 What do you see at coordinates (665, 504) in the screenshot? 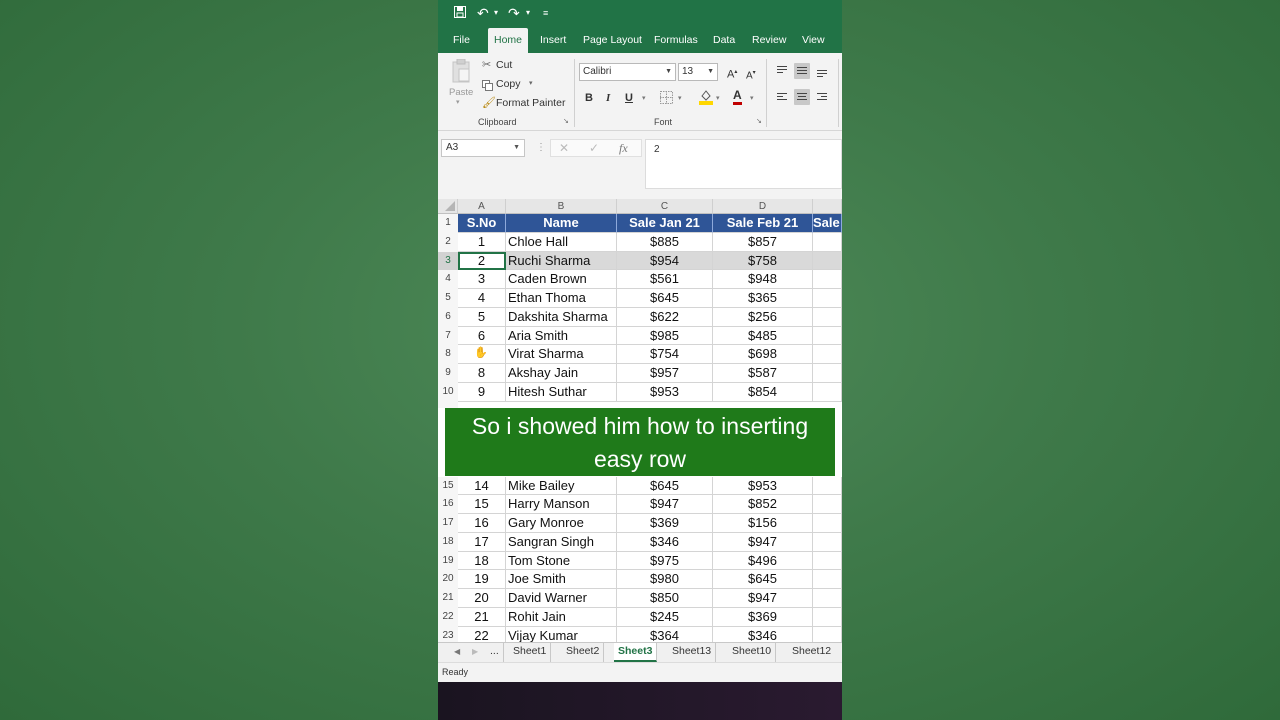
I see `cell-jan: $947` at bounding box center [665, 504].